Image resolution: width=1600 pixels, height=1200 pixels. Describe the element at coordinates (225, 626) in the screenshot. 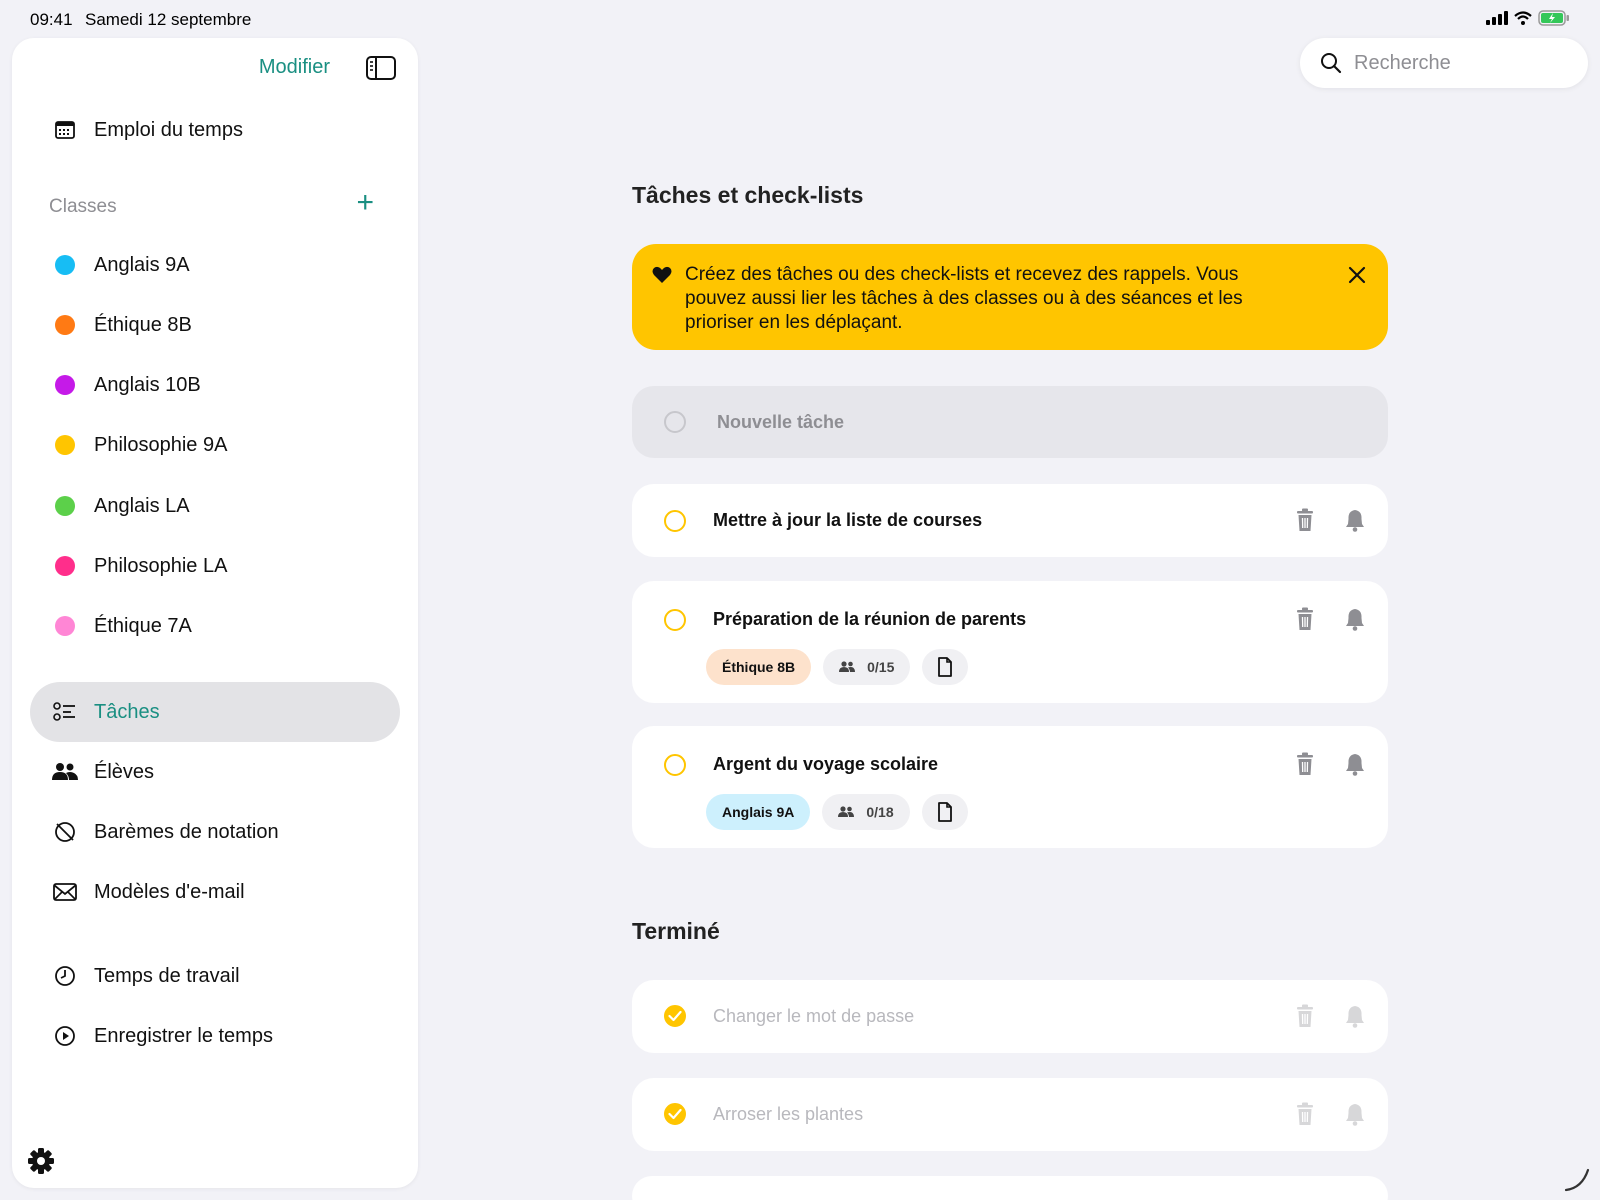

I see `sidebar-item-class: Éthique 7A` at that location.